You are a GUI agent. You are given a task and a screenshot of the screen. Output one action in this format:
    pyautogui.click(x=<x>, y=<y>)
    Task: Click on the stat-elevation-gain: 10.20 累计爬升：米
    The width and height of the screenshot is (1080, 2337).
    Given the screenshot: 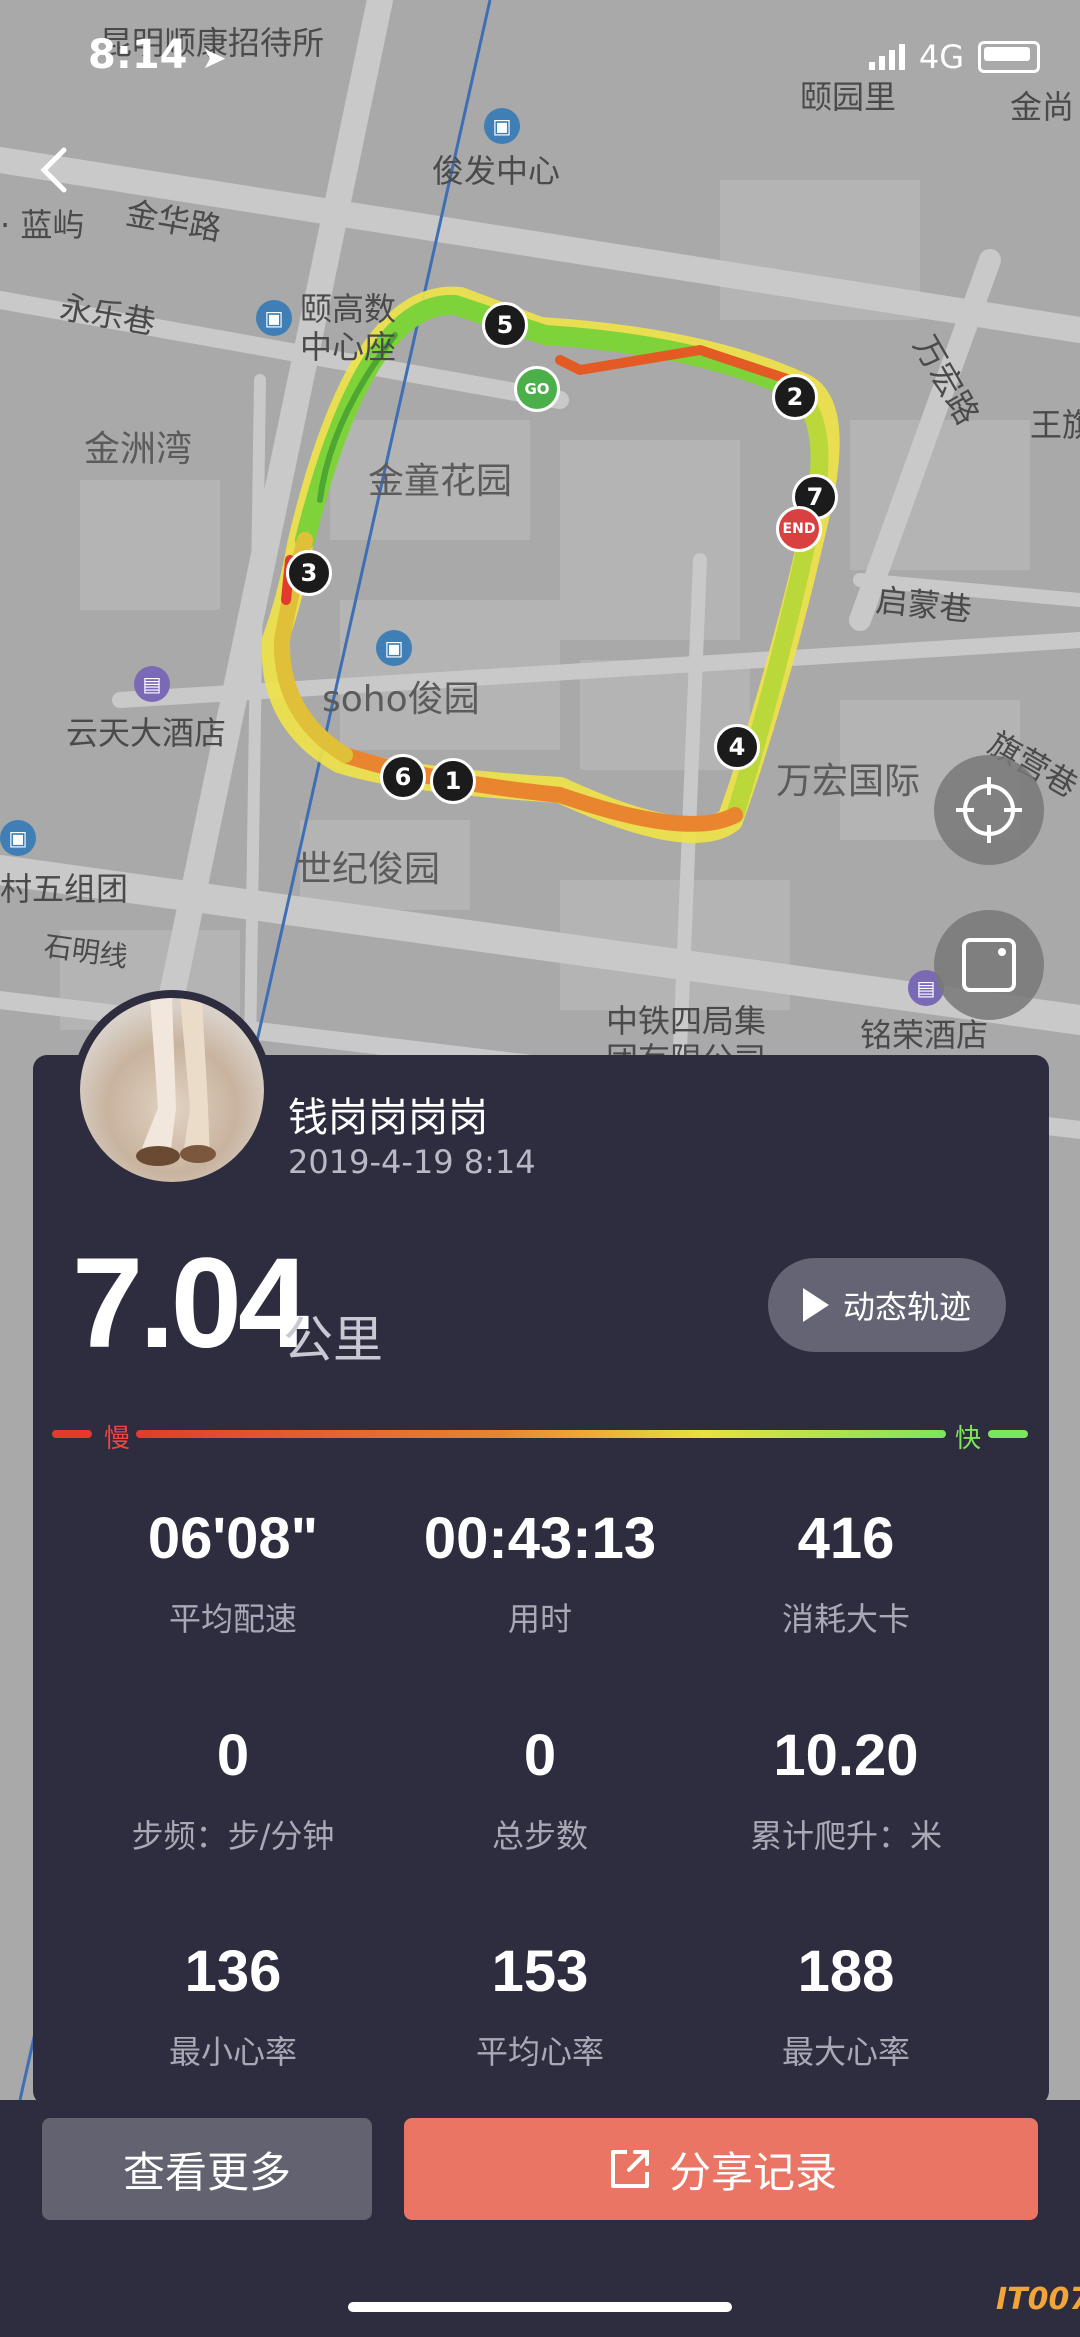 What is the action you would take?
    pyautogui.click(x=846, y=1789)
    